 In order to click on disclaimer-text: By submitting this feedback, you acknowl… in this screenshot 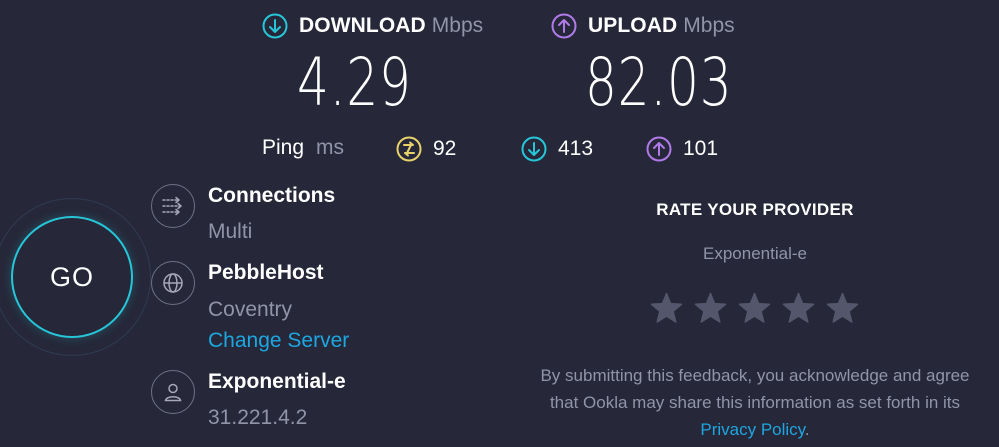, I will do `click(755, 389)`.